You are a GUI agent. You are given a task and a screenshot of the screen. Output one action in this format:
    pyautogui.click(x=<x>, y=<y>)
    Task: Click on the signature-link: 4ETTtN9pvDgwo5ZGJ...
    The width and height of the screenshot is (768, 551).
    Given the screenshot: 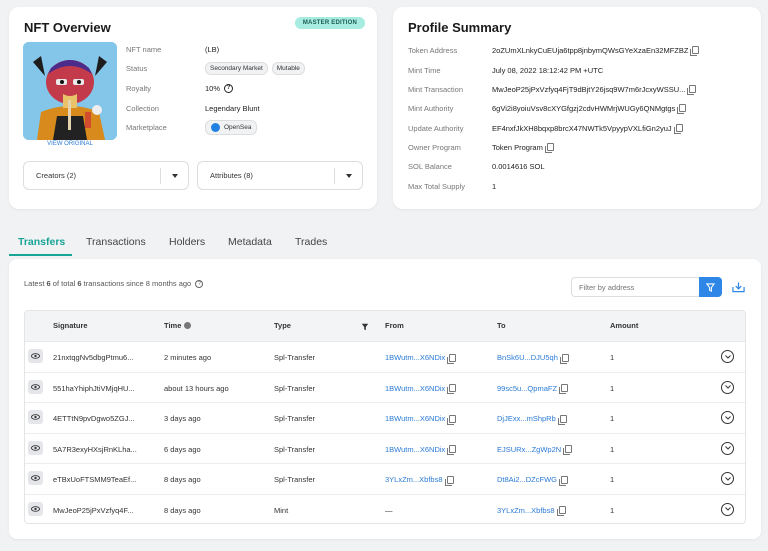 What is the action you would take?
    pyautogui.click(x=94, y=418)
    